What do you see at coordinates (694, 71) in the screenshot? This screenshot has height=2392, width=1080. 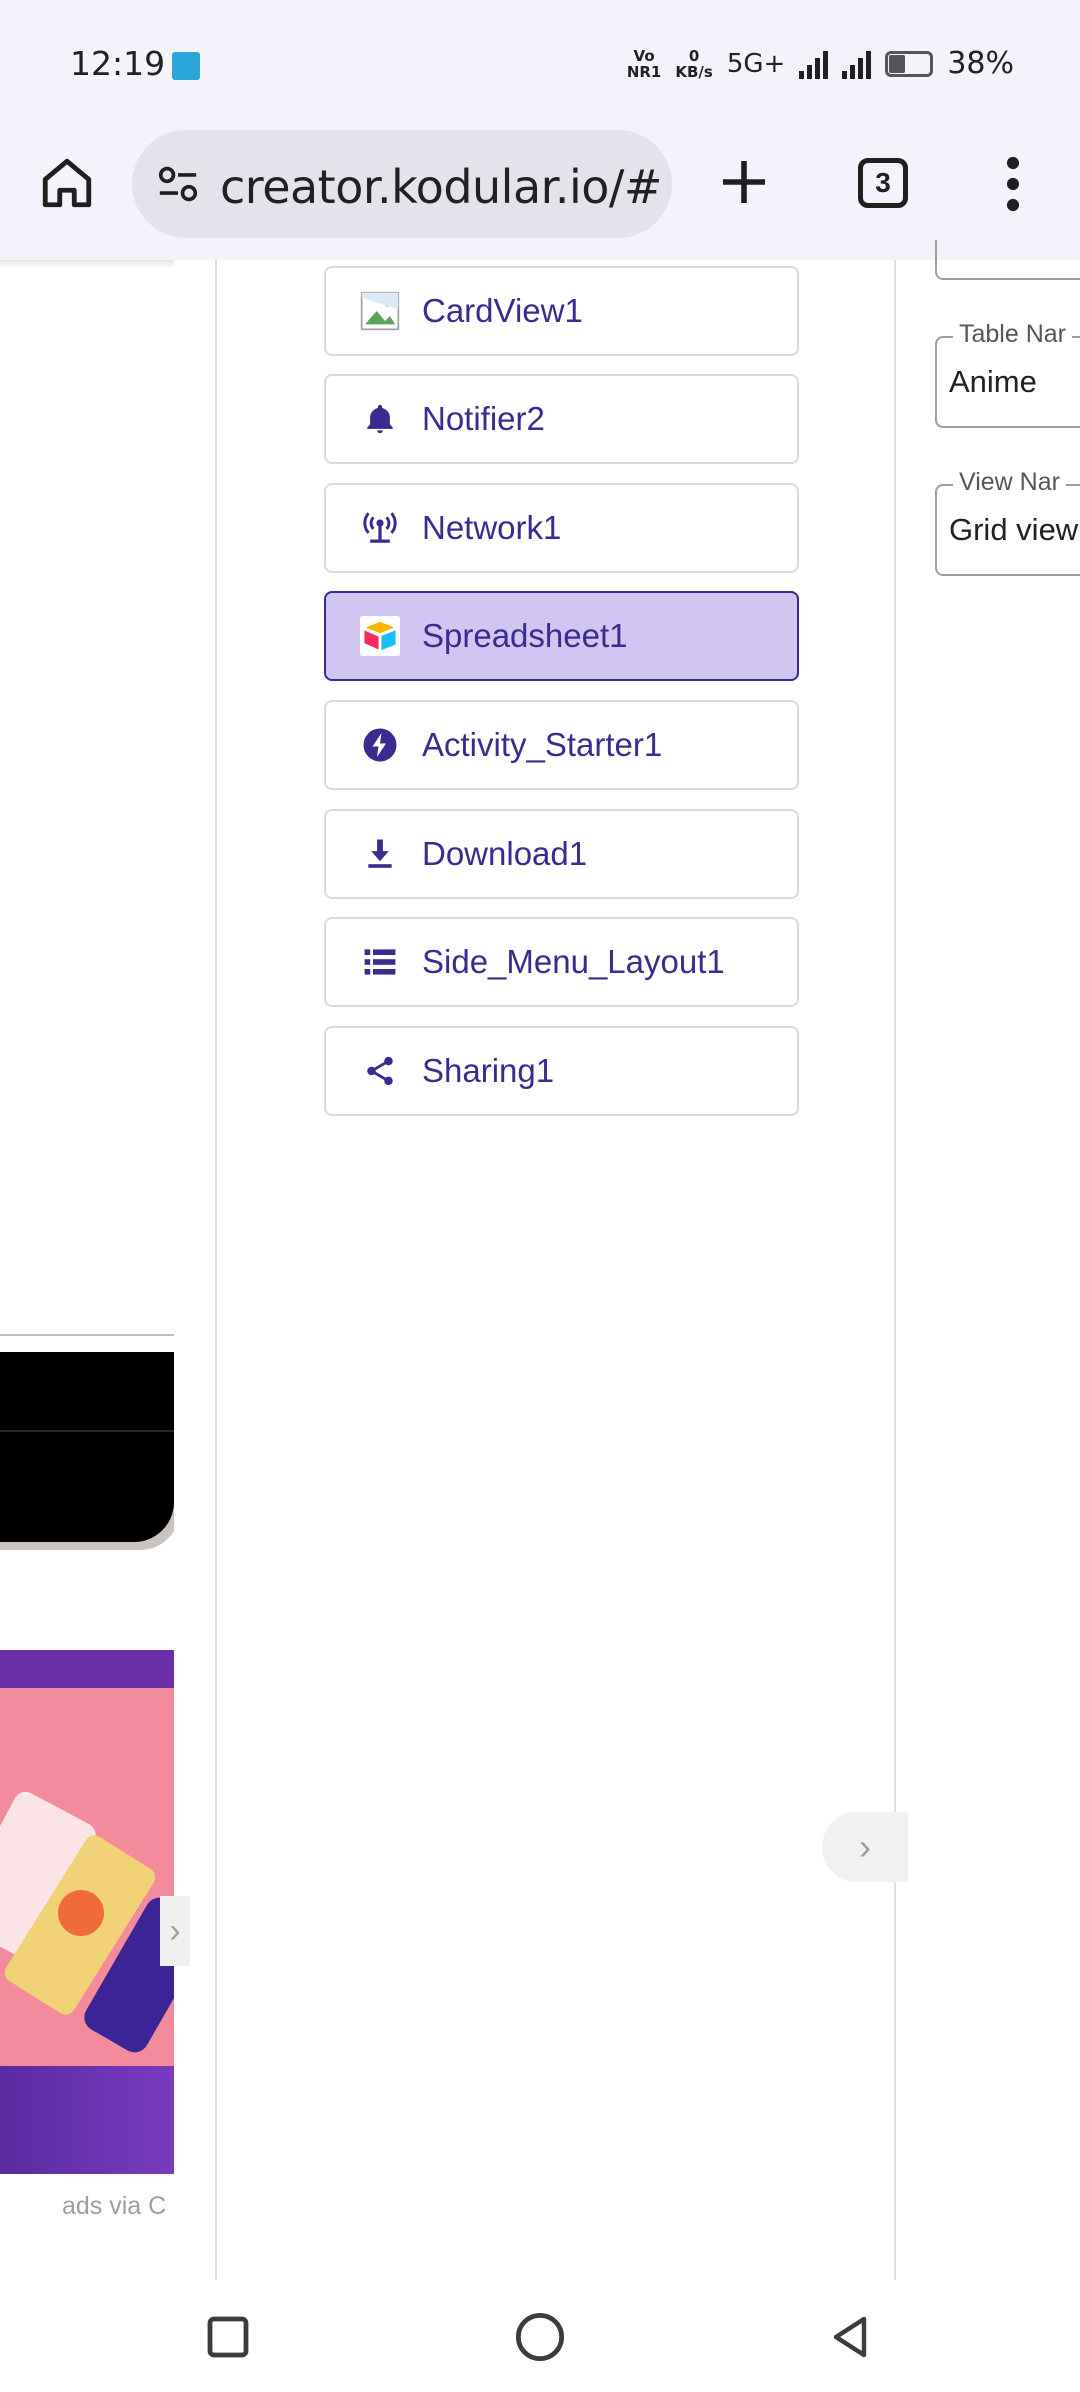 I see `speed-unit: KB/s` at bounding box center [694, 71].